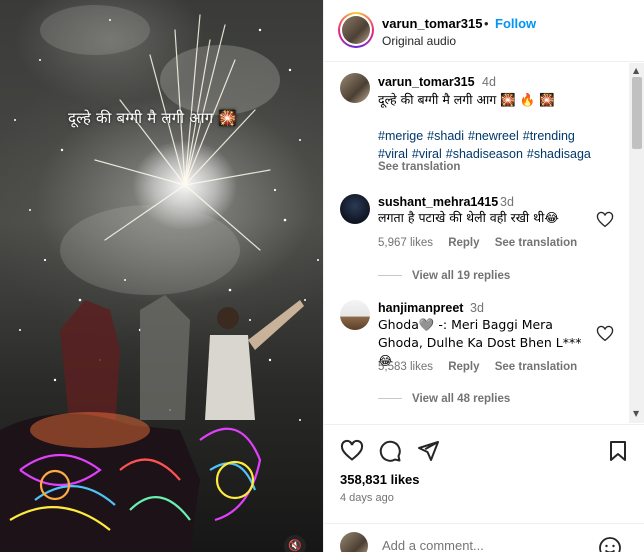  What do you see at coordinates (483, 367) in the screenshot?
I see `comment-meta: 5,583 likes Reply See translation` at bounding box center [483, 367].